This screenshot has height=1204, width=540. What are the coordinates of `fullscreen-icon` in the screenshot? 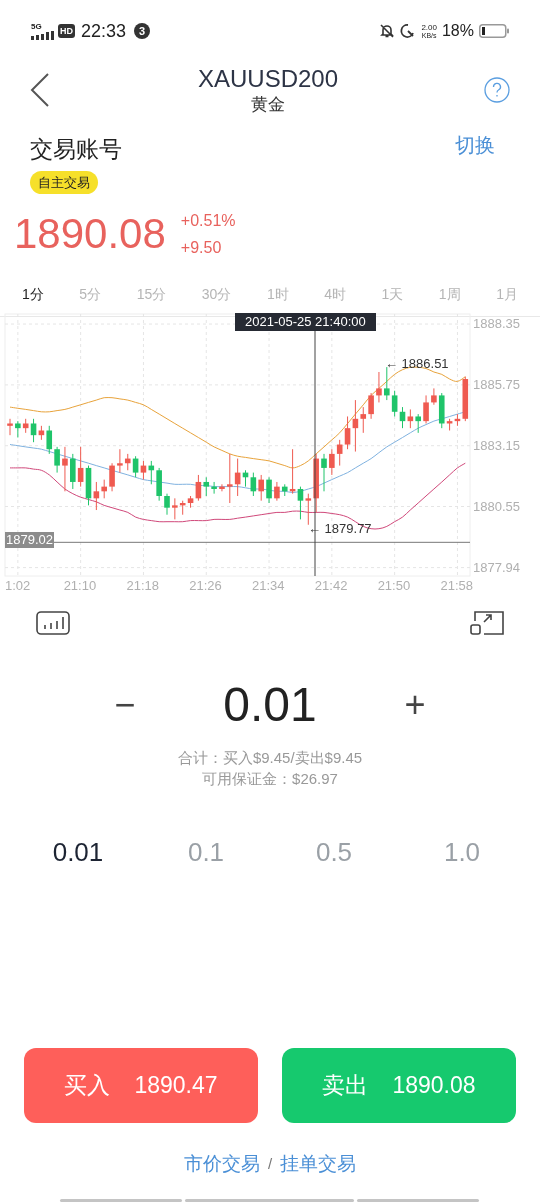 It's located at (487, 623).